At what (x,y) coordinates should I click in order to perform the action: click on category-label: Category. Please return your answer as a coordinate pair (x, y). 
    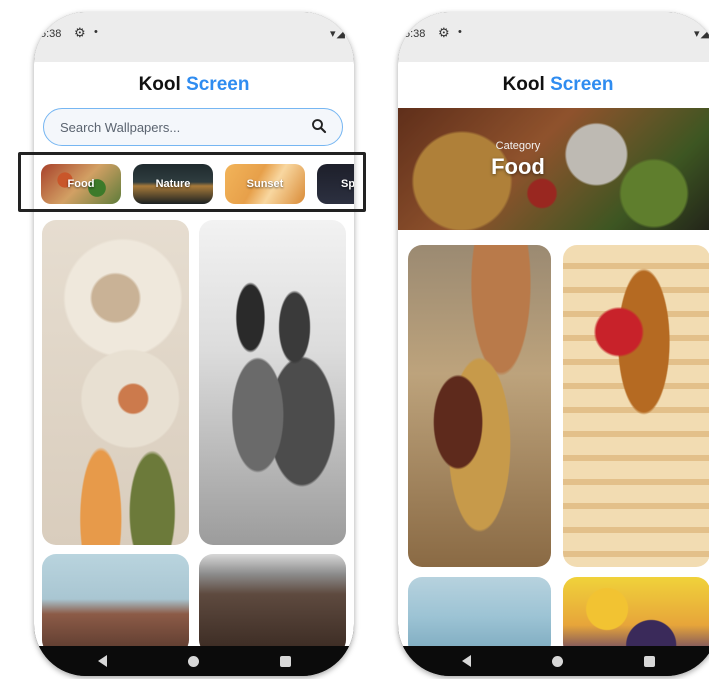
    Looking at the image, I should click on (518, 146).